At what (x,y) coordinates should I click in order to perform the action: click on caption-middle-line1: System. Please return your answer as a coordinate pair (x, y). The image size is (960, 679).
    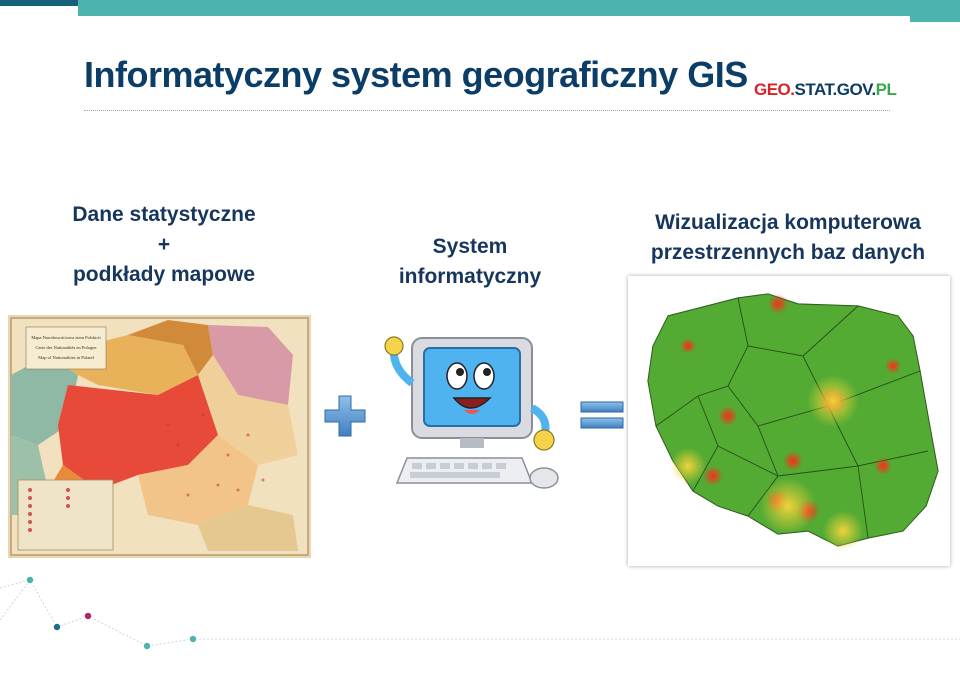
    Looking at the image, I should click on (470, 246).